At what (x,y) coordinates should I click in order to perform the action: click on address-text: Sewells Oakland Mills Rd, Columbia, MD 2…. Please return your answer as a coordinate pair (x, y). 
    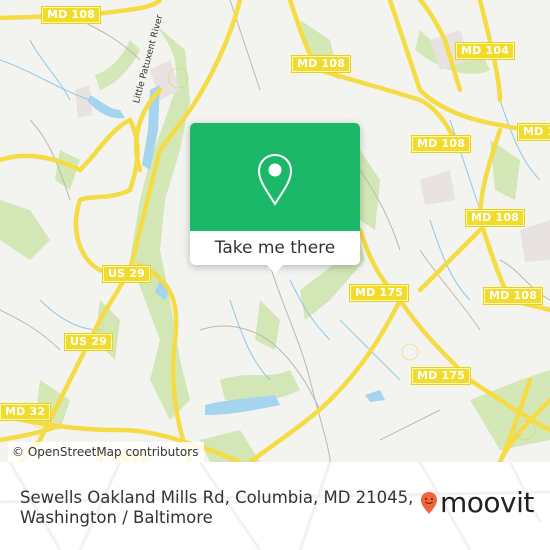
    Looking at the image, I should click on (216, 508).